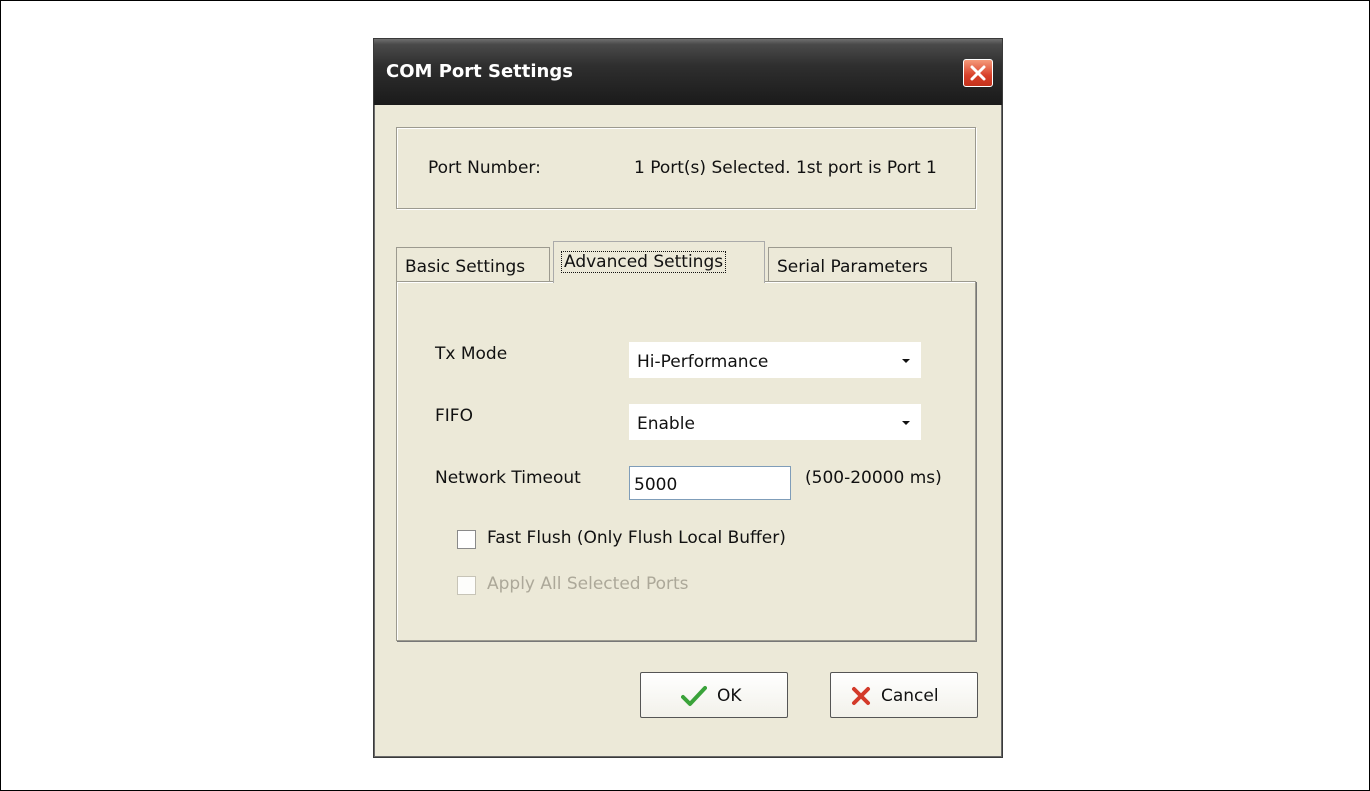 Image resolution: width=1370 pixels, height=791 pixels. I want to click on dialog-title: COM Port Settings, so click(479, 71).